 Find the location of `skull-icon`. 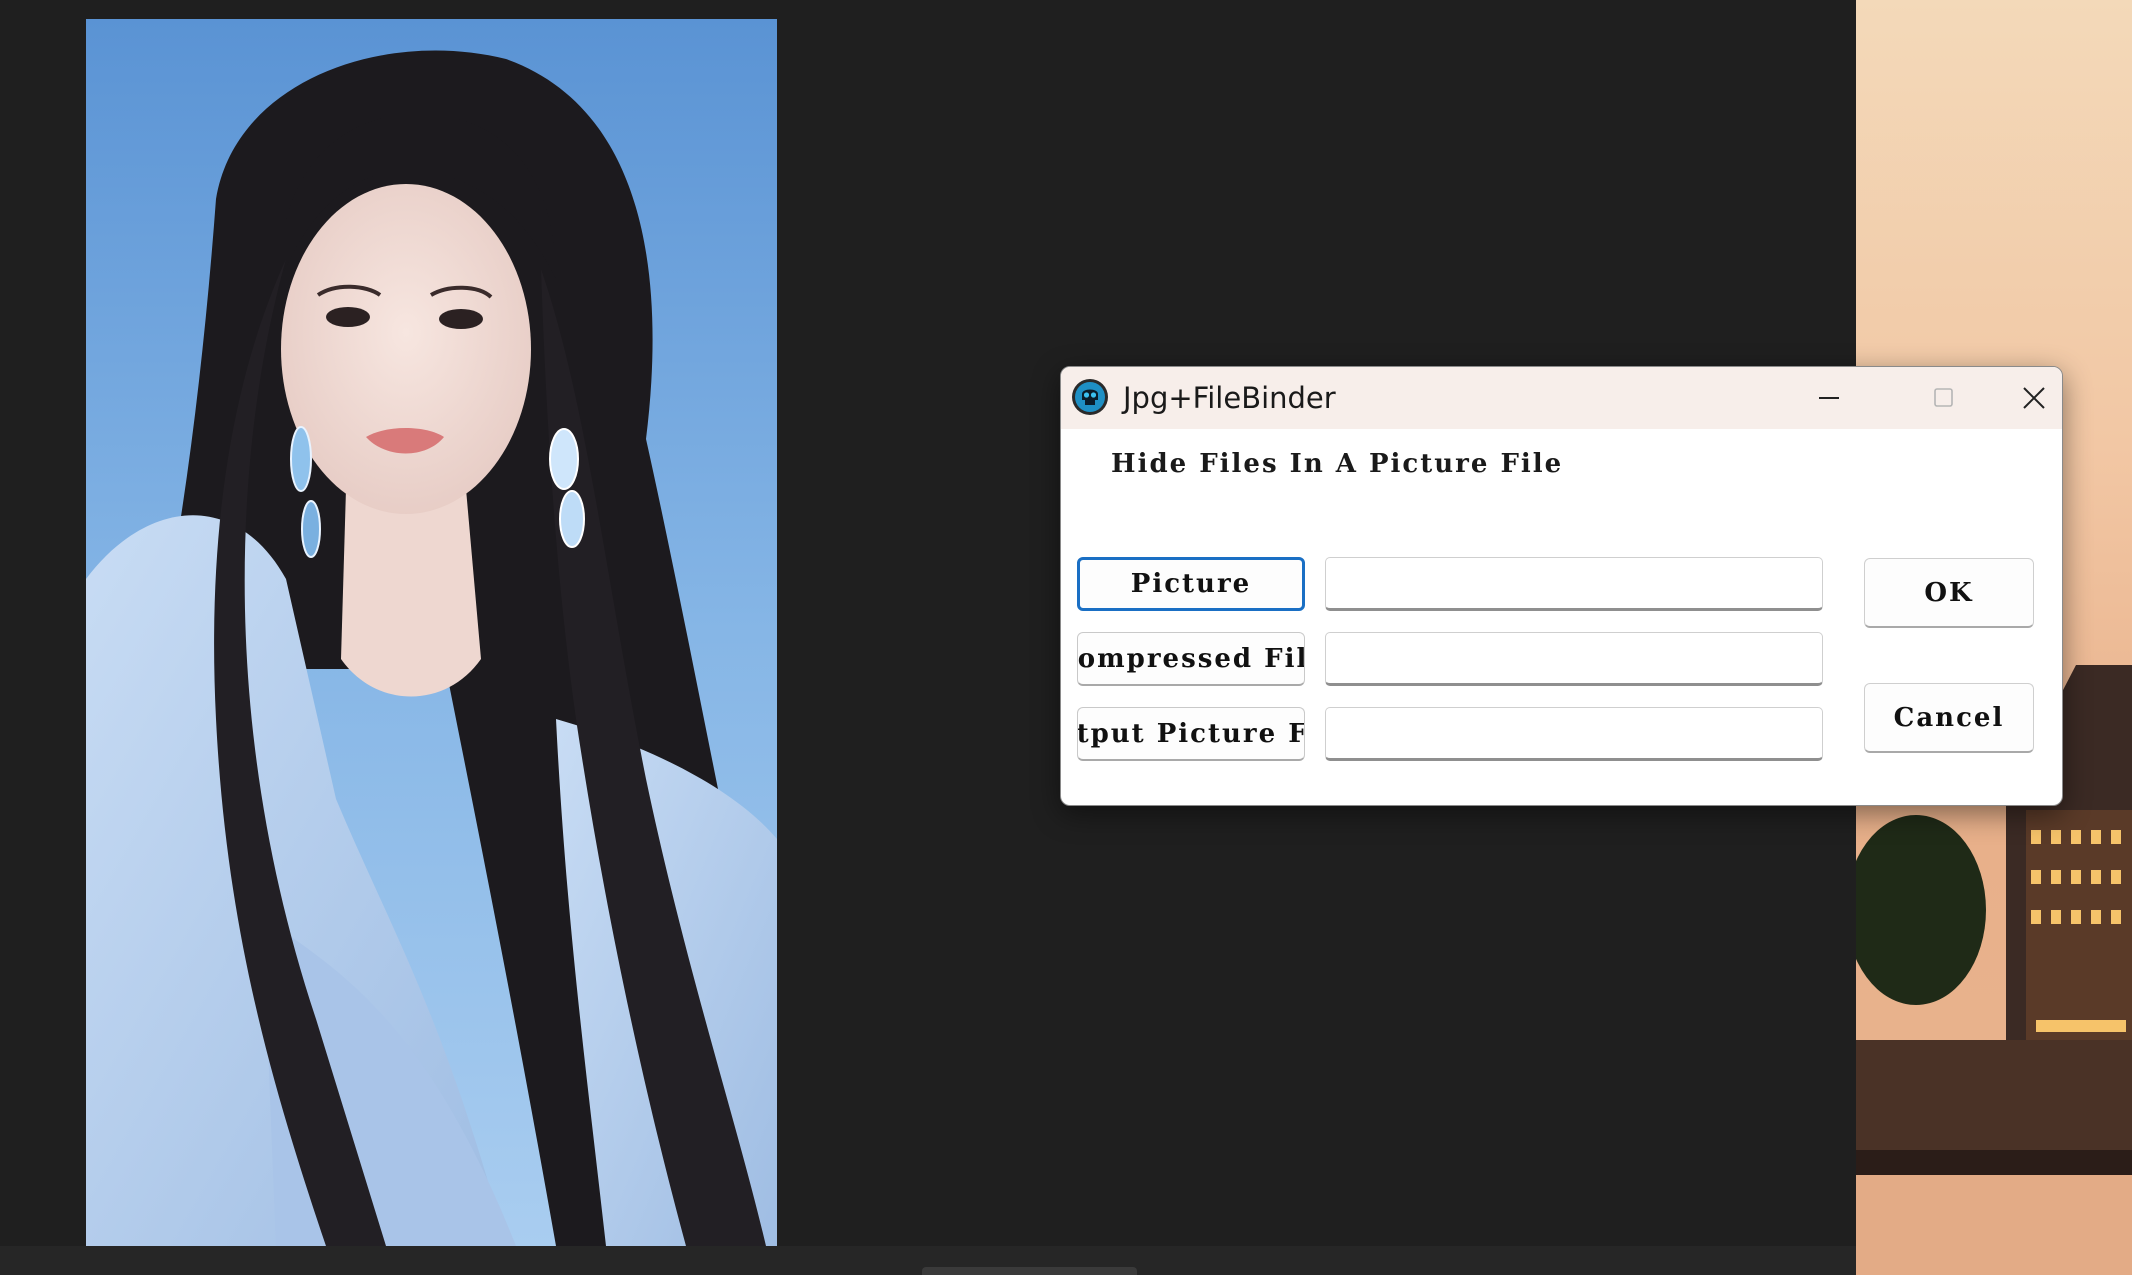

skull-icon is located at coordinates (1090, 397).